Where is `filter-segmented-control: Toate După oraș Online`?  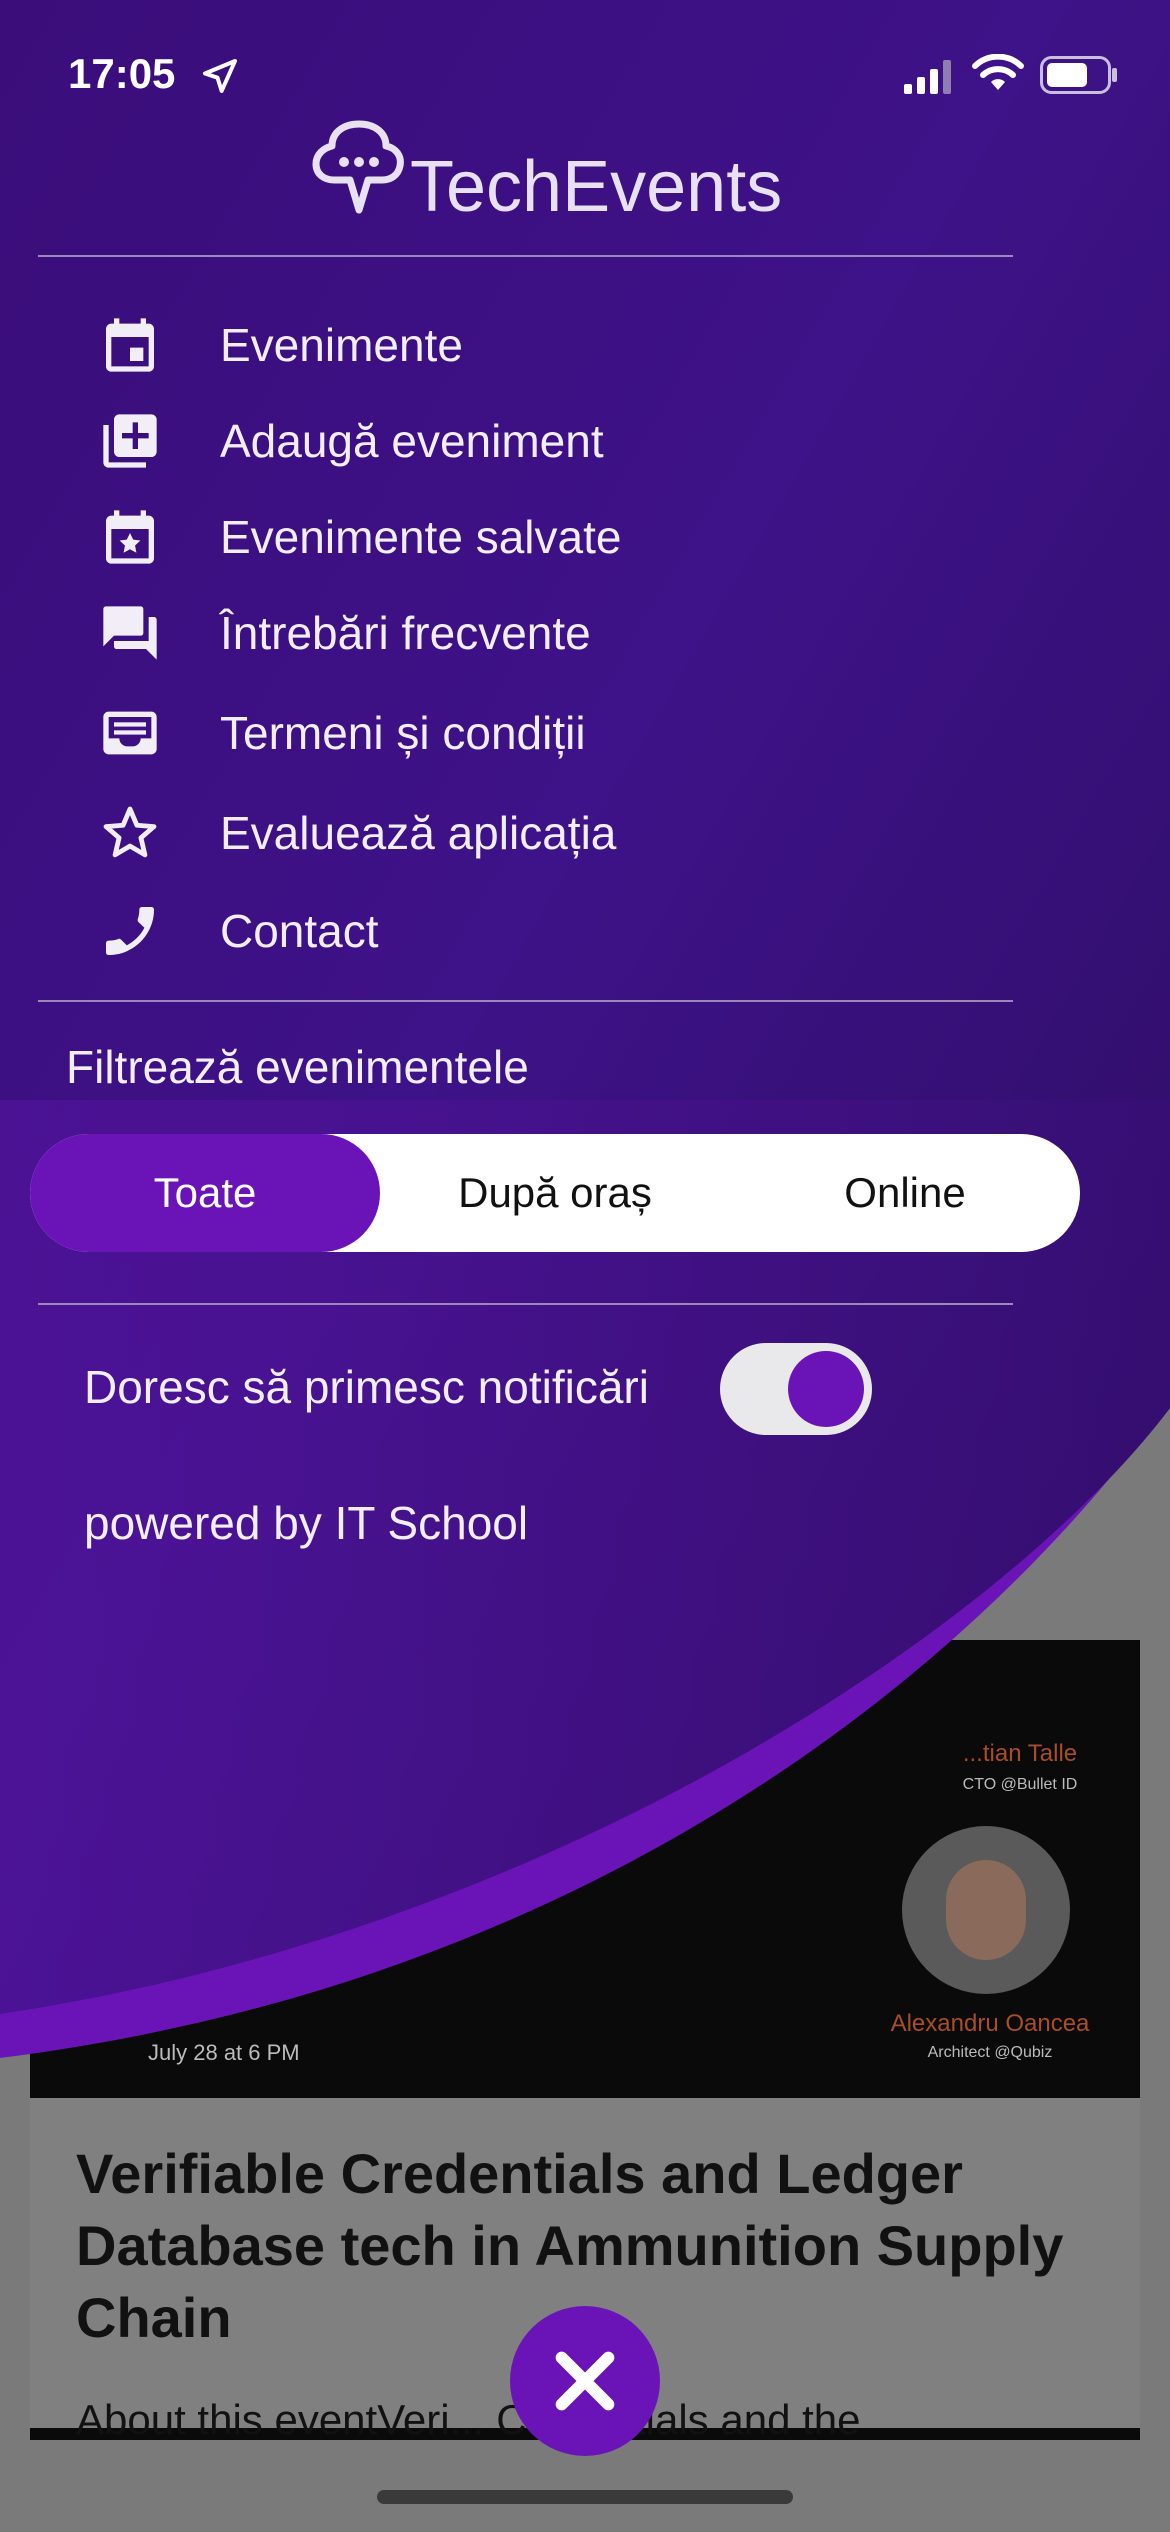
filter-segmented-control: Toate După oraș Online is located at coordinates (555, 1193).